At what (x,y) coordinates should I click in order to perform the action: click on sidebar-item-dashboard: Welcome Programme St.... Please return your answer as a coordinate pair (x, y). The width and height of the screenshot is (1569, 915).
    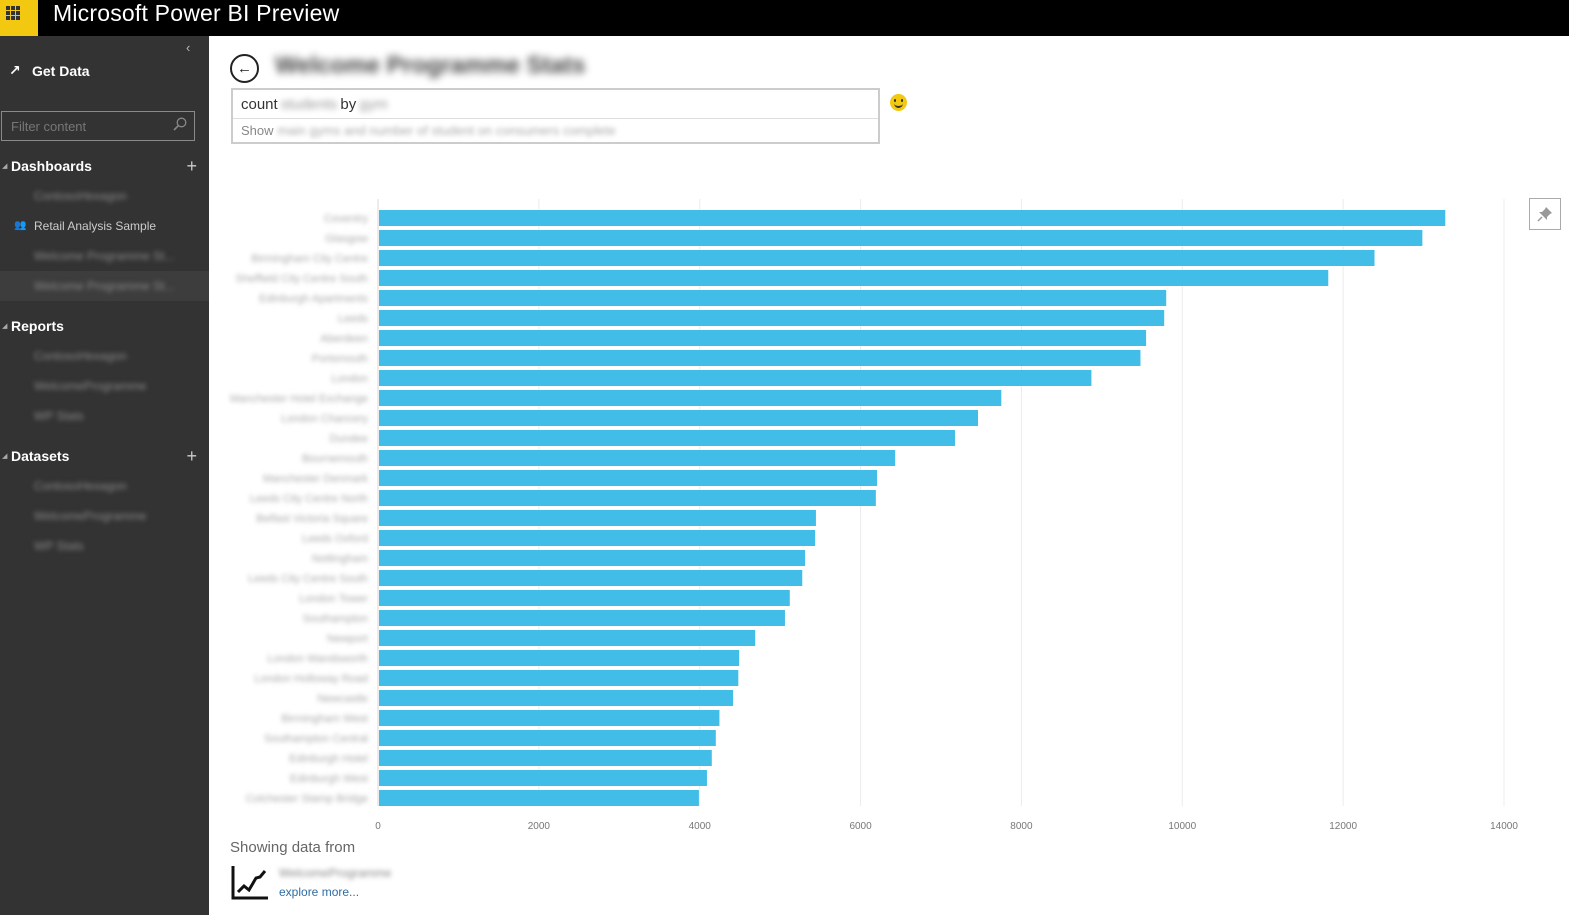
    Looking at the image, I should click on (104, 256).